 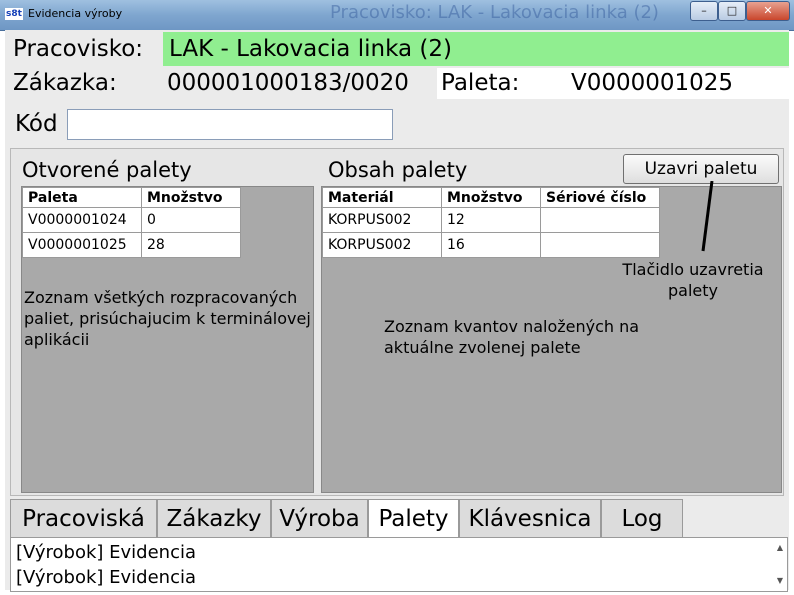 What do you see at coordinates (82, 197) in the screenshot?
I see `column-header: Paleta` at bounding box center [82, 197].